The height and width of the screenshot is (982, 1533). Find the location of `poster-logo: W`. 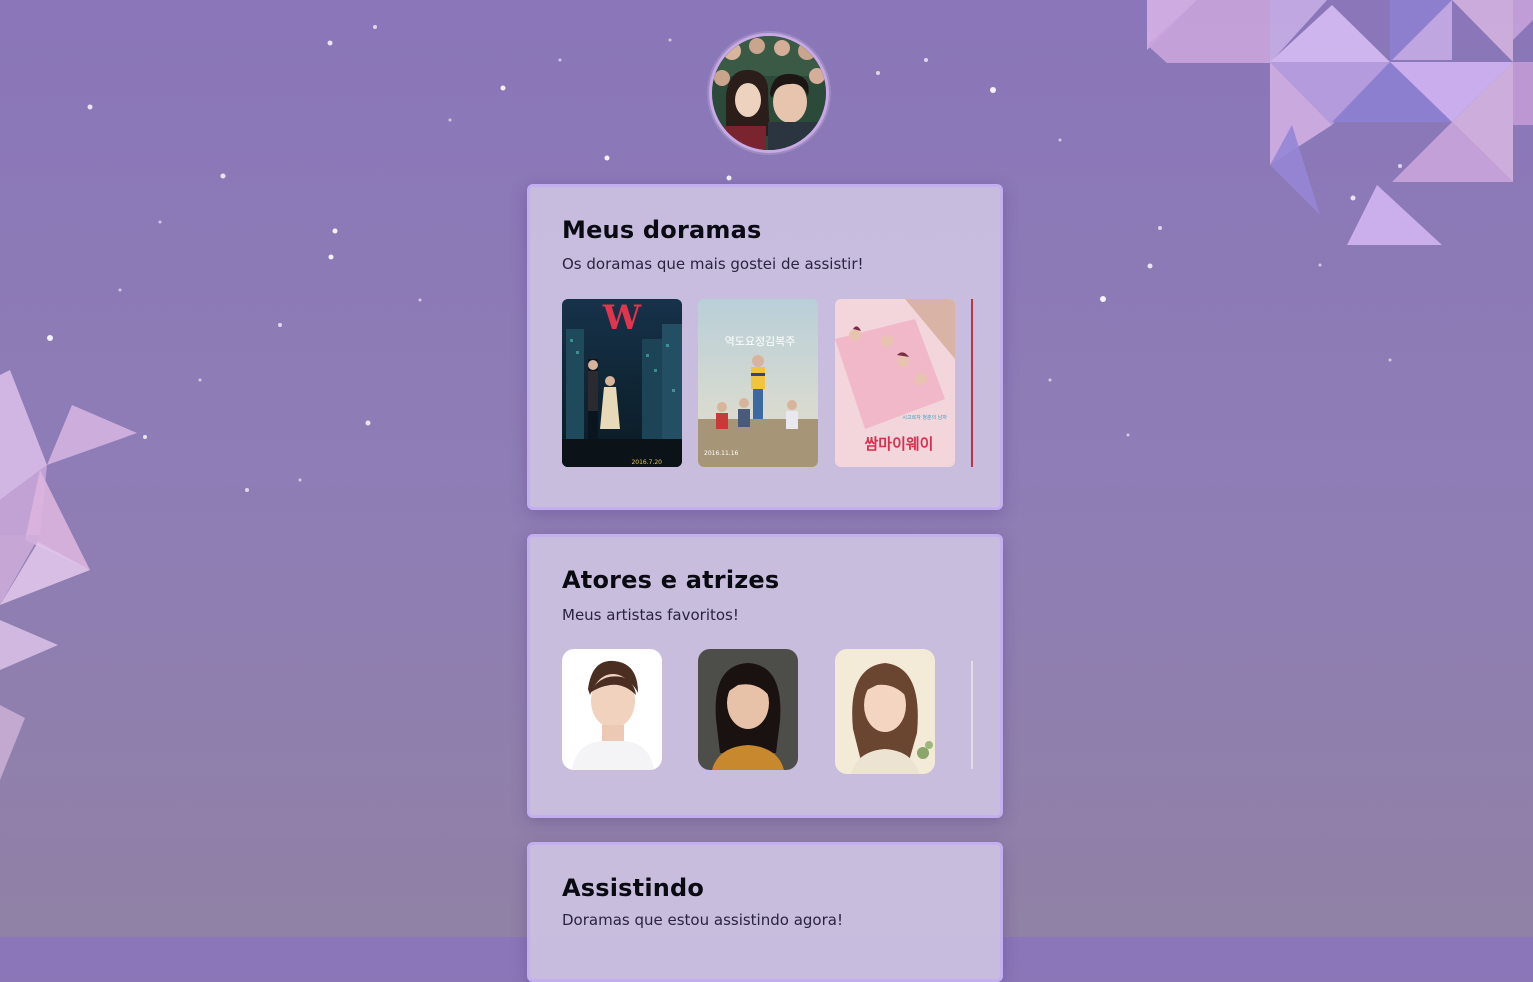

poster-logo: W is located at coordinates (622, 318).